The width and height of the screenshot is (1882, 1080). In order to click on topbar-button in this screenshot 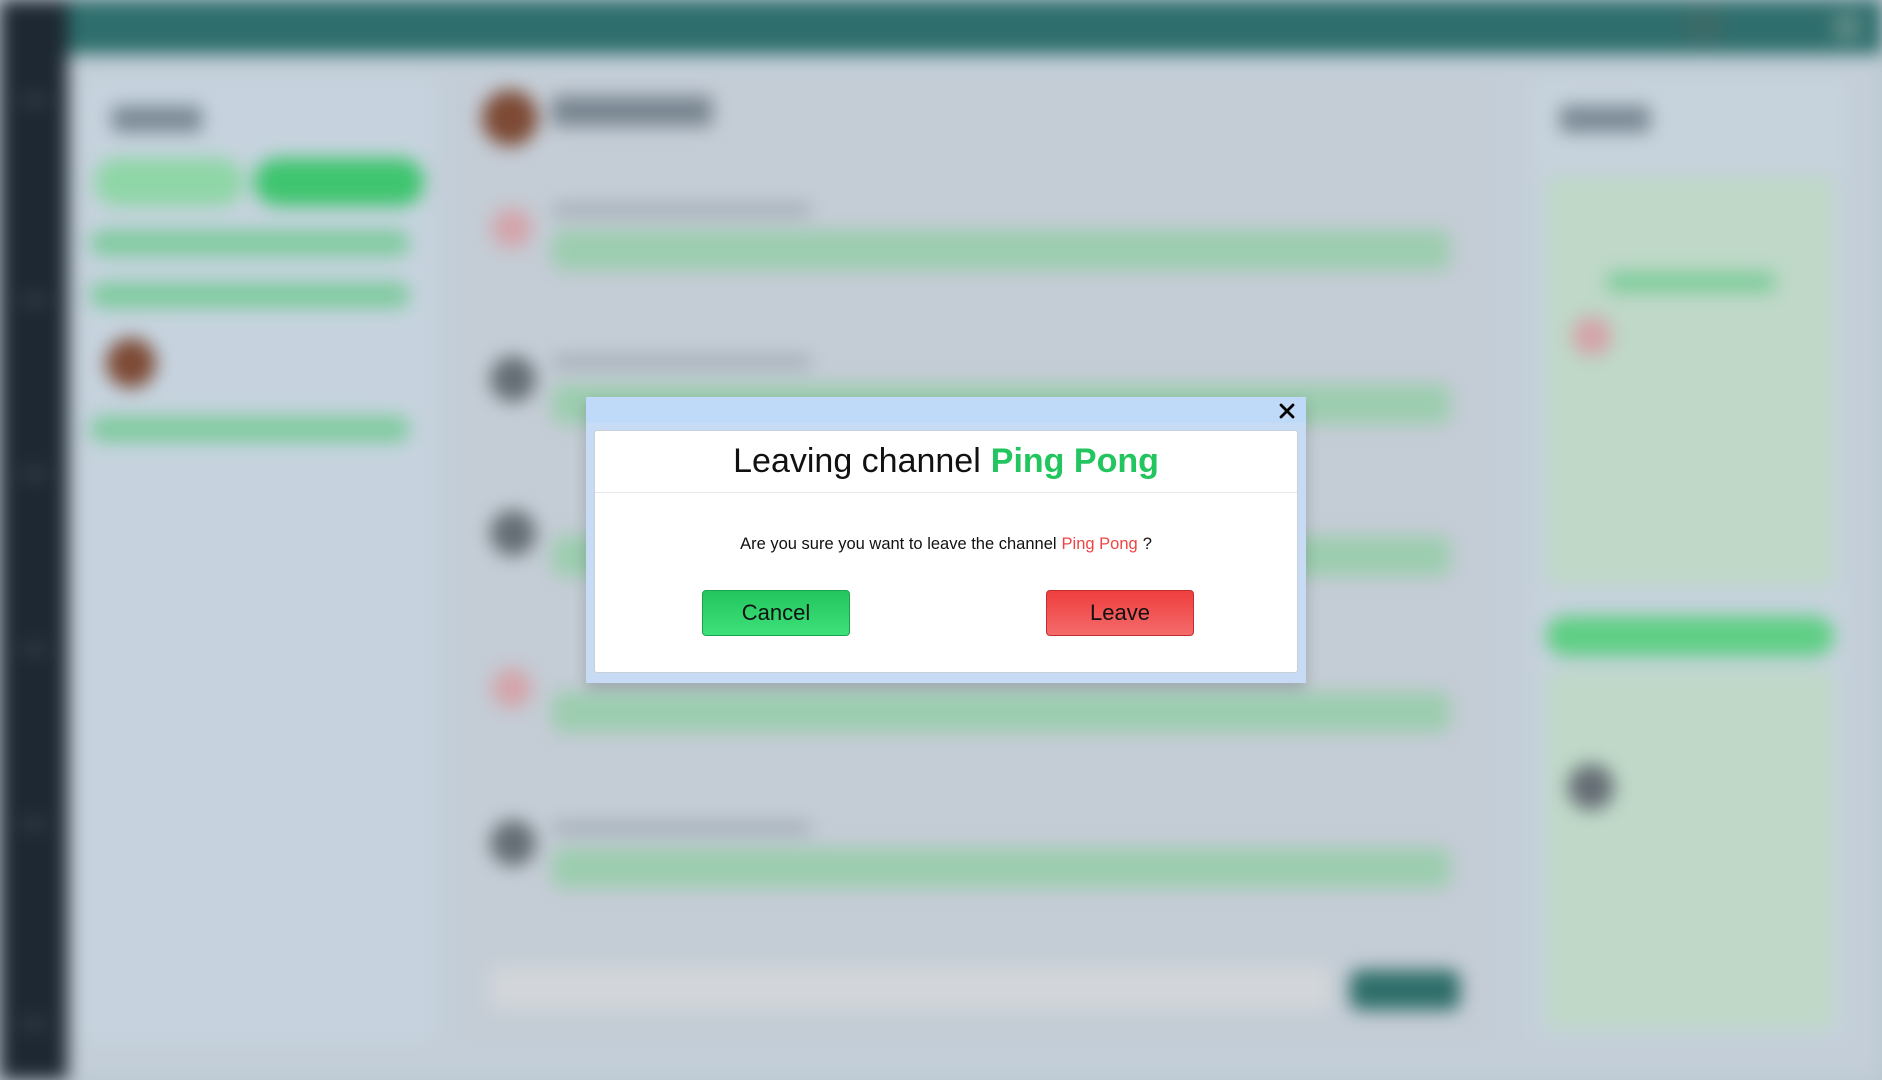, I will do `click(1704, 26)`.